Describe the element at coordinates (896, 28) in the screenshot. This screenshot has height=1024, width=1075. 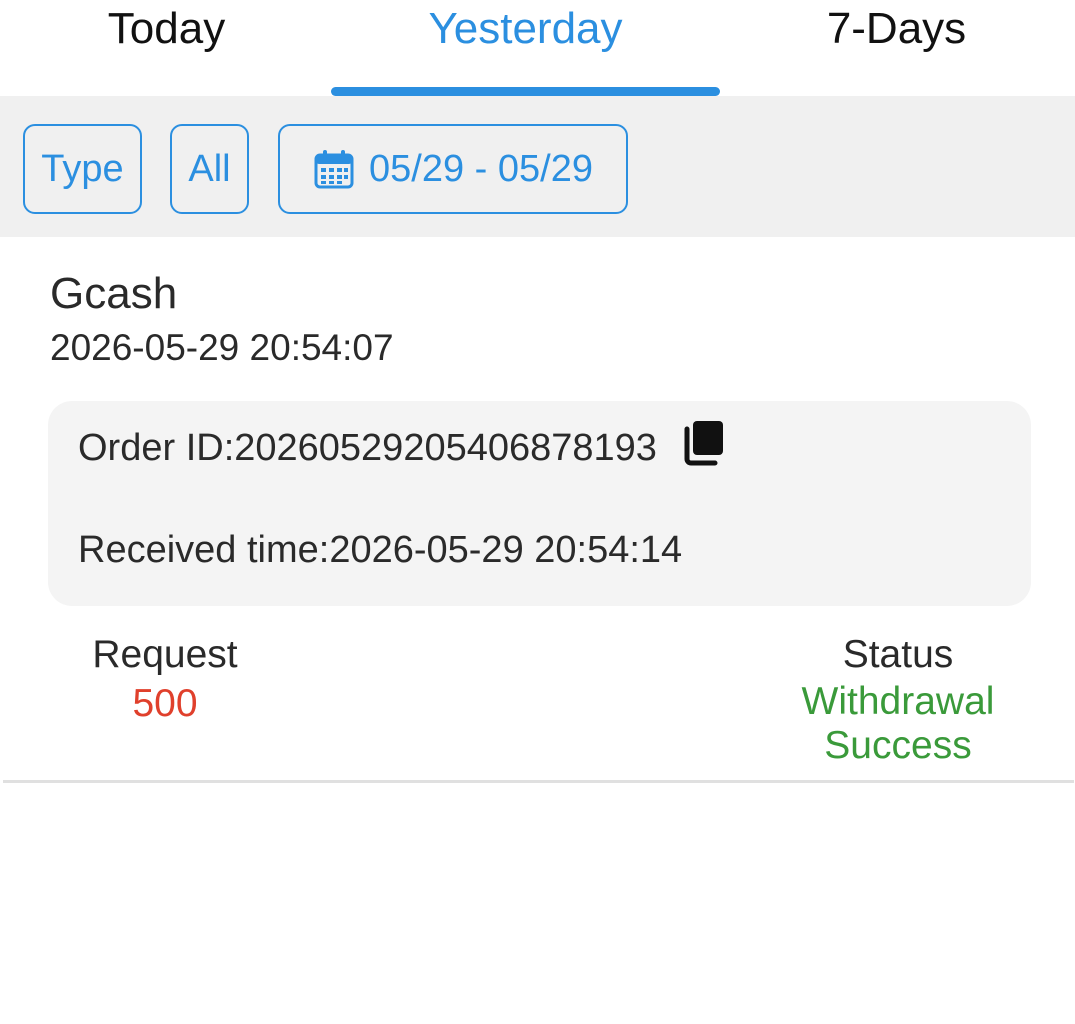
I see `tab-7-days-label: 7-Days` at that location.